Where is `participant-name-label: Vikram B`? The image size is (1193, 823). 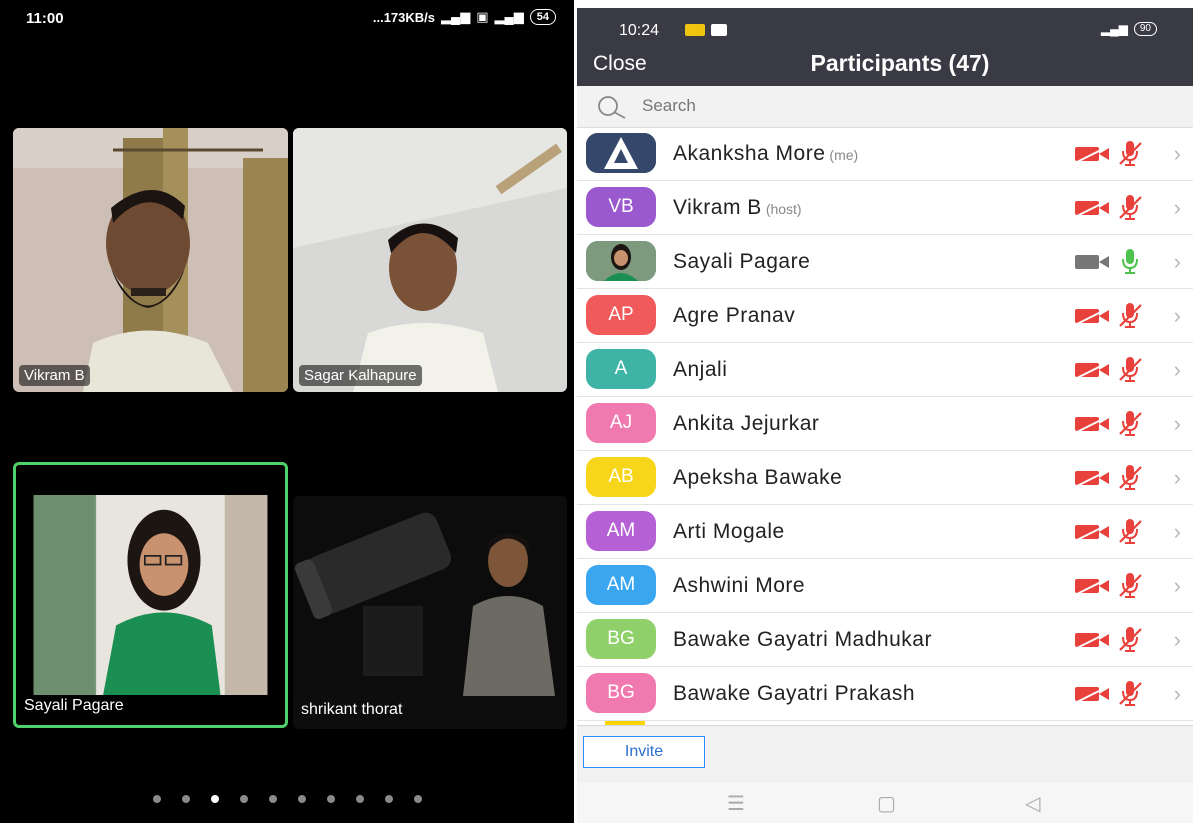 participant-name-label: Vikram B is located at coordinates (54, 375).